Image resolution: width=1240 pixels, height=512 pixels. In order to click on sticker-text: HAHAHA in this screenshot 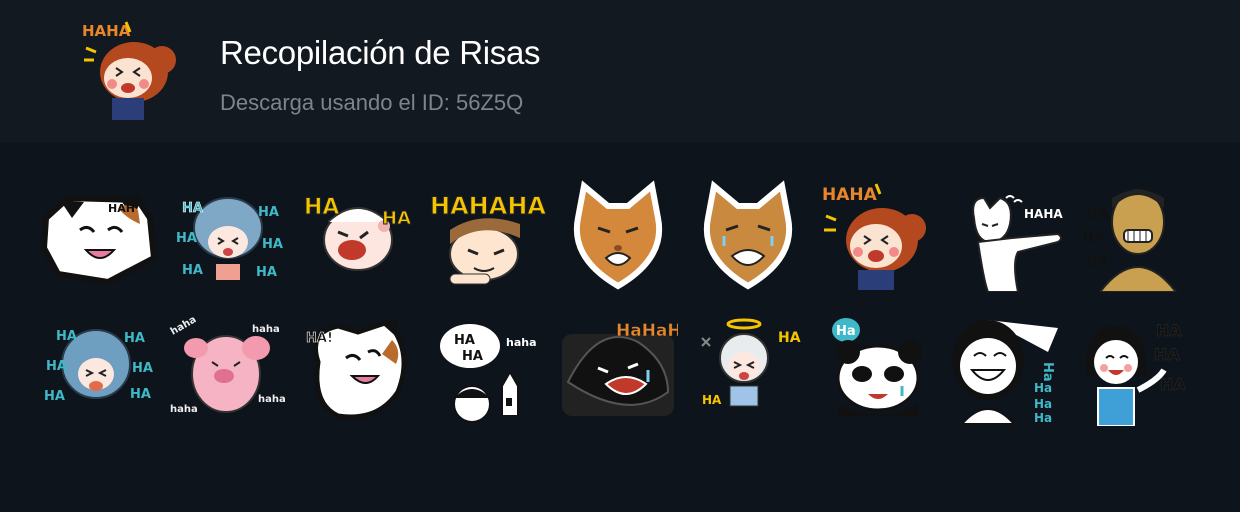, I will do `click(488, 206)`.